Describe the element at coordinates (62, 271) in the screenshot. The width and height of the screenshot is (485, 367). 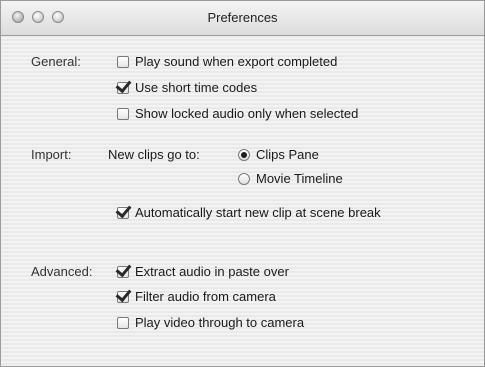
I see `advanced-section-label: Advanced:` at that location.